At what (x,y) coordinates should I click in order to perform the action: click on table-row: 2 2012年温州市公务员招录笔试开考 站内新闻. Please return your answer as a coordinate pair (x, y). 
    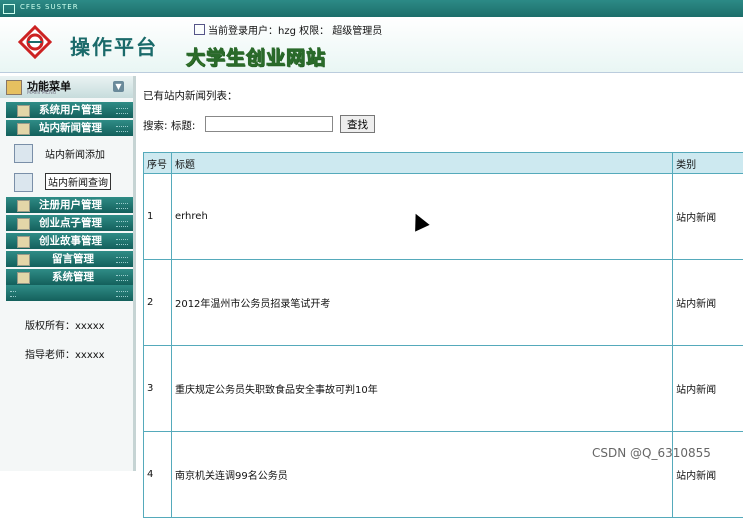
    Looking at the image, I should click on (443, 303).